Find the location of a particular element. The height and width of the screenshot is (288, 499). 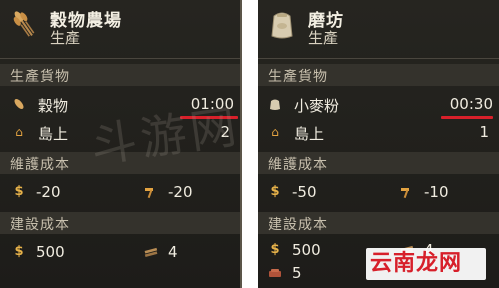

maintenance-workforce: -10 is located at coordinates (436, 192).